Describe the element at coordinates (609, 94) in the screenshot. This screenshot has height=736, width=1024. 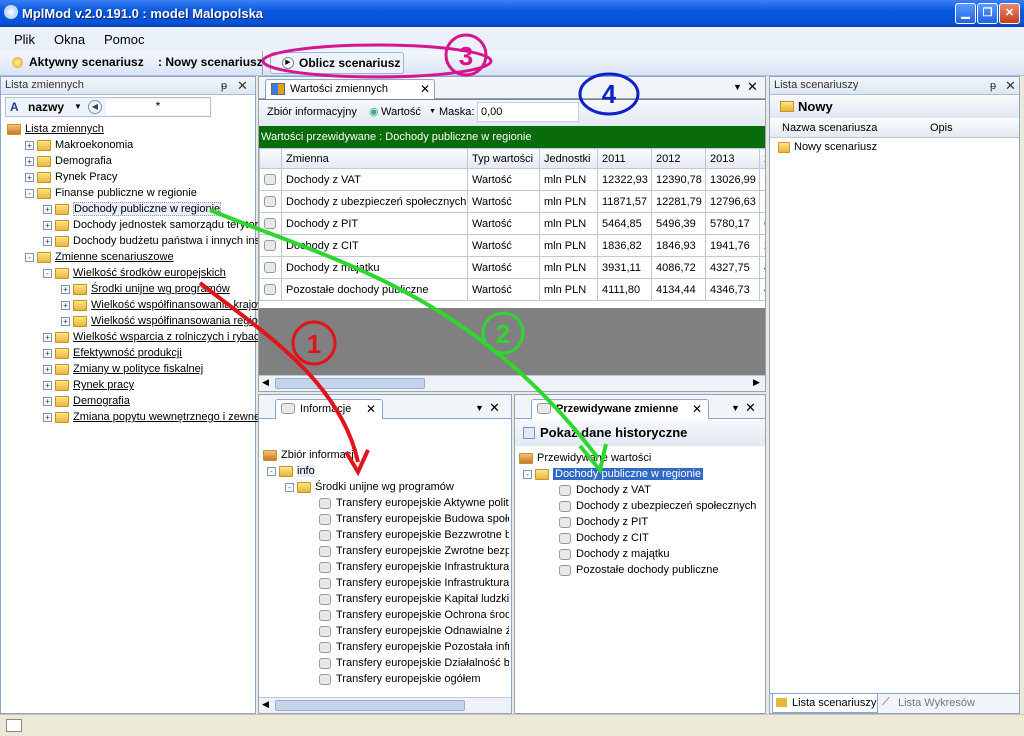
I see `annotation-label-4: 4` at that location.